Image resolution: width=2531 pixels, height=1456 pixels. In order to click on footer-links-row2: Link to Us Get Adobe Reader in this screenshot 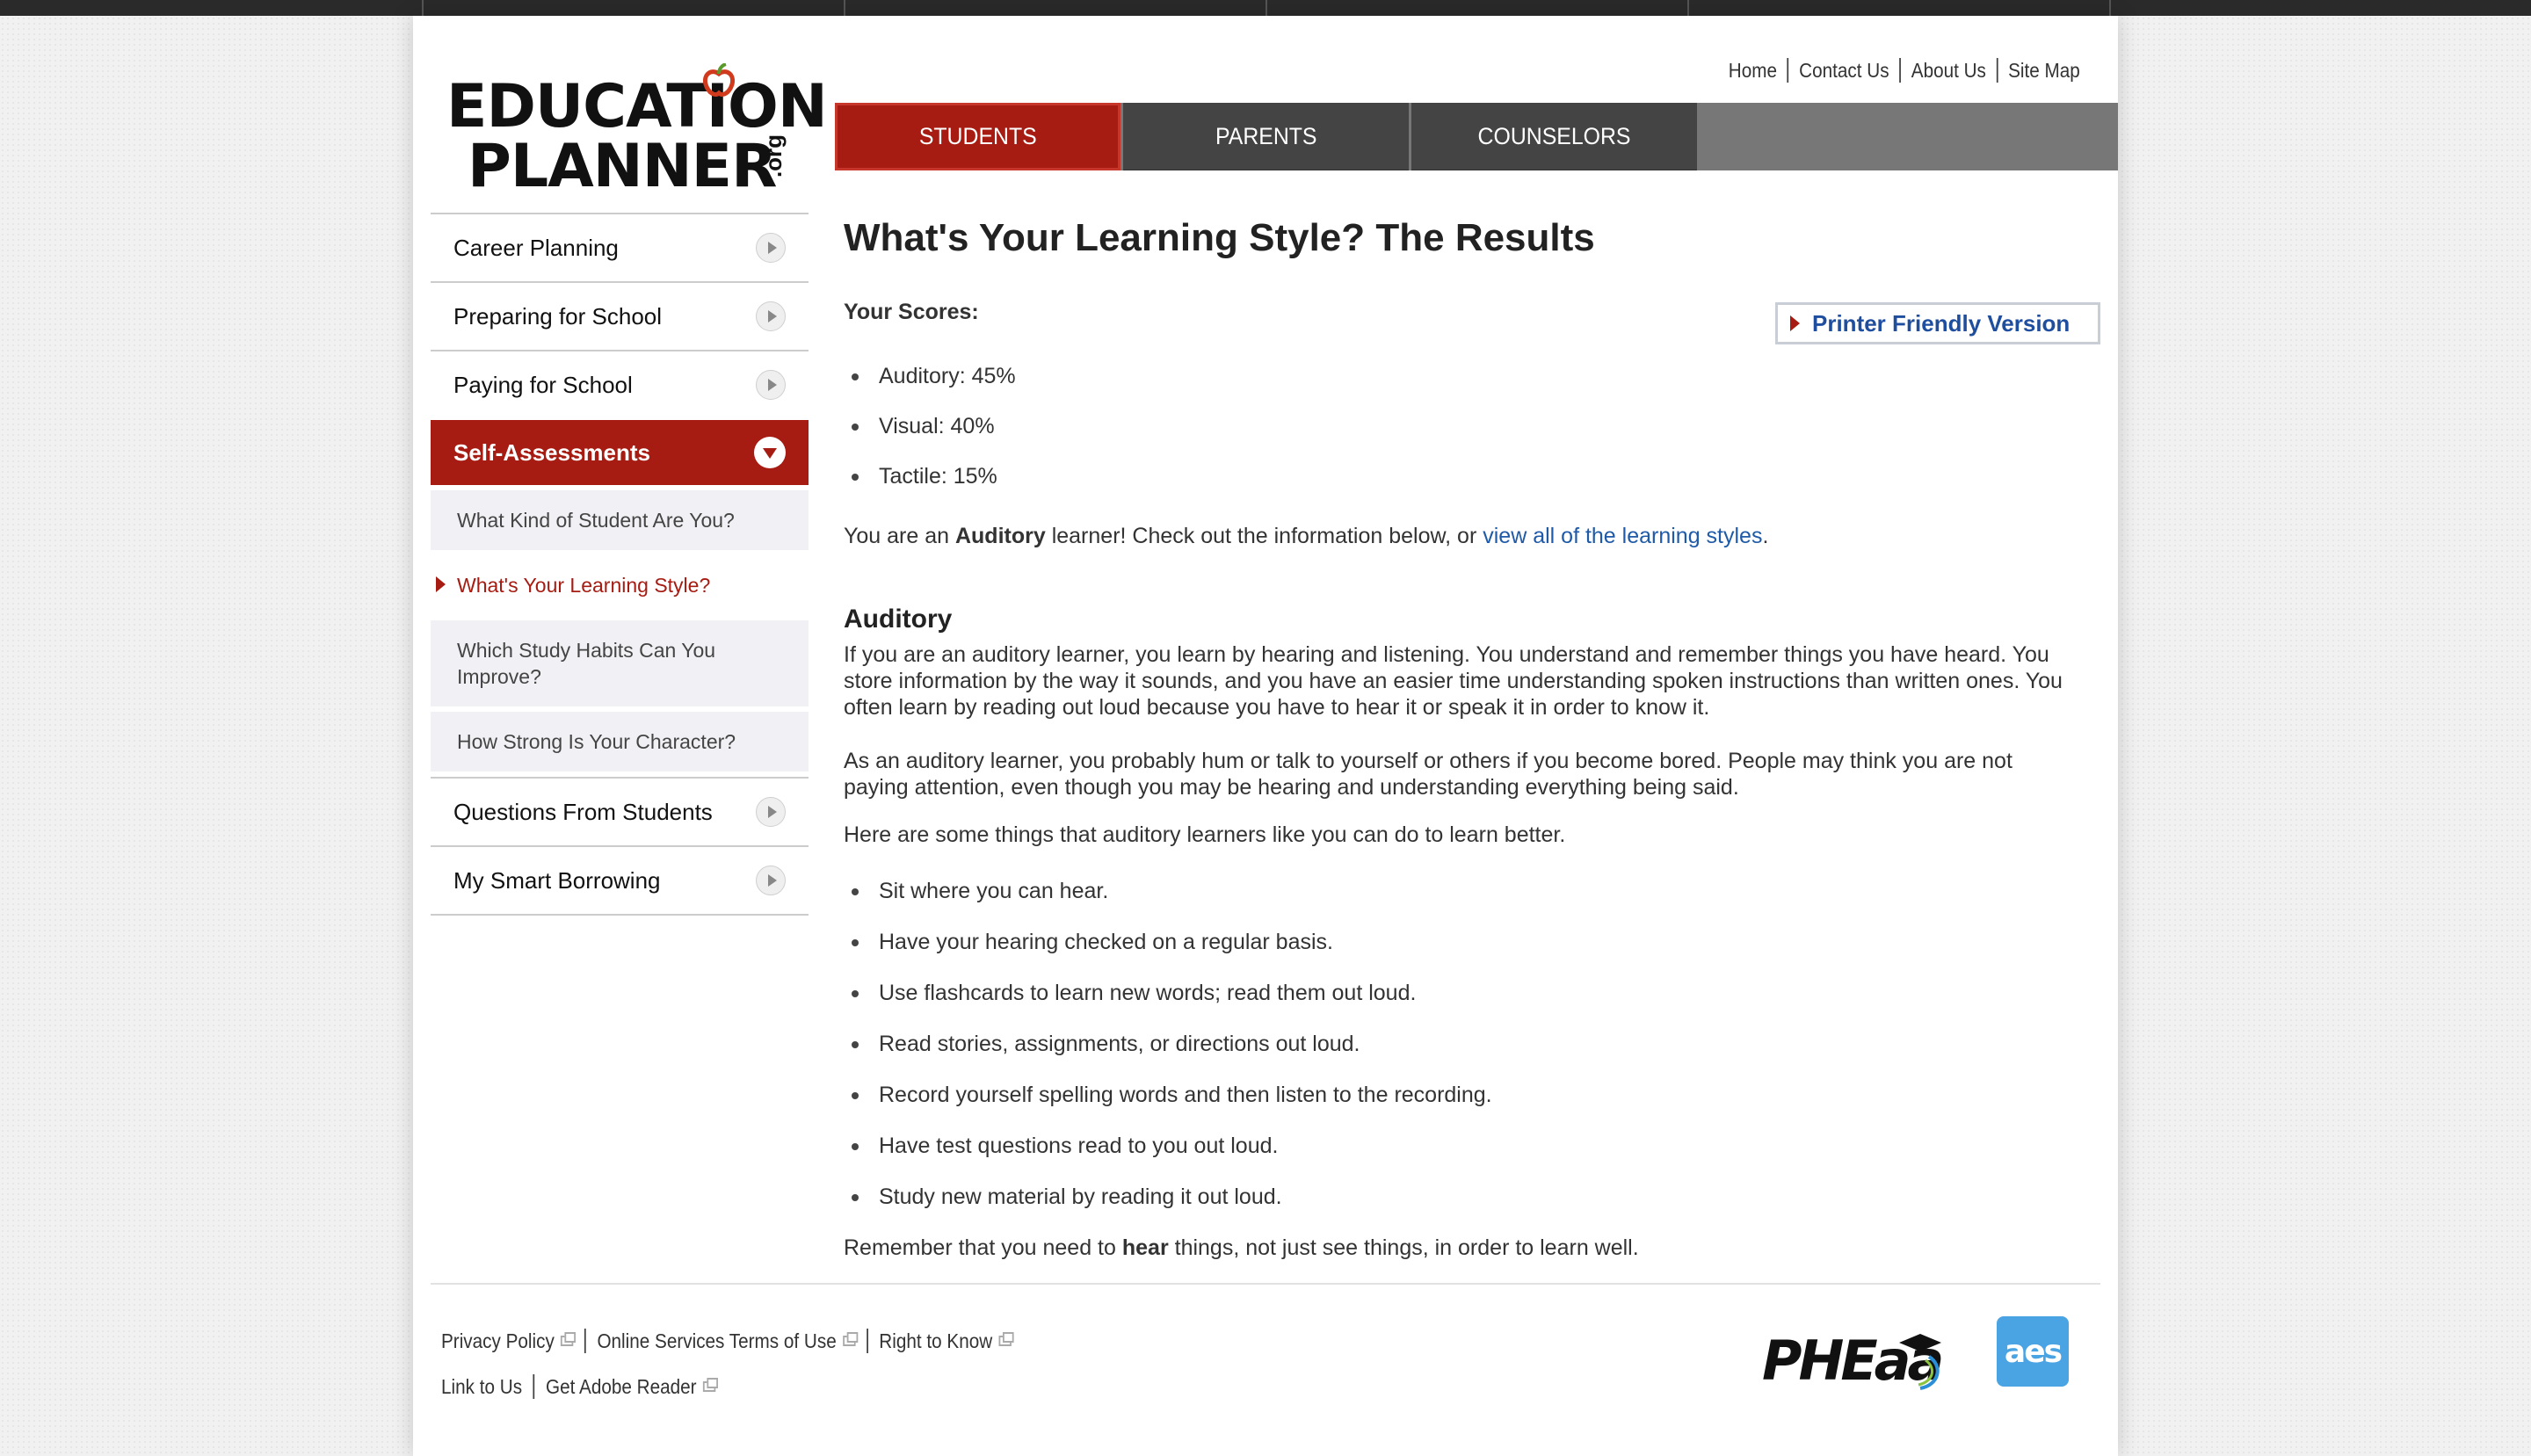, I will do `click(584, 1386)`.